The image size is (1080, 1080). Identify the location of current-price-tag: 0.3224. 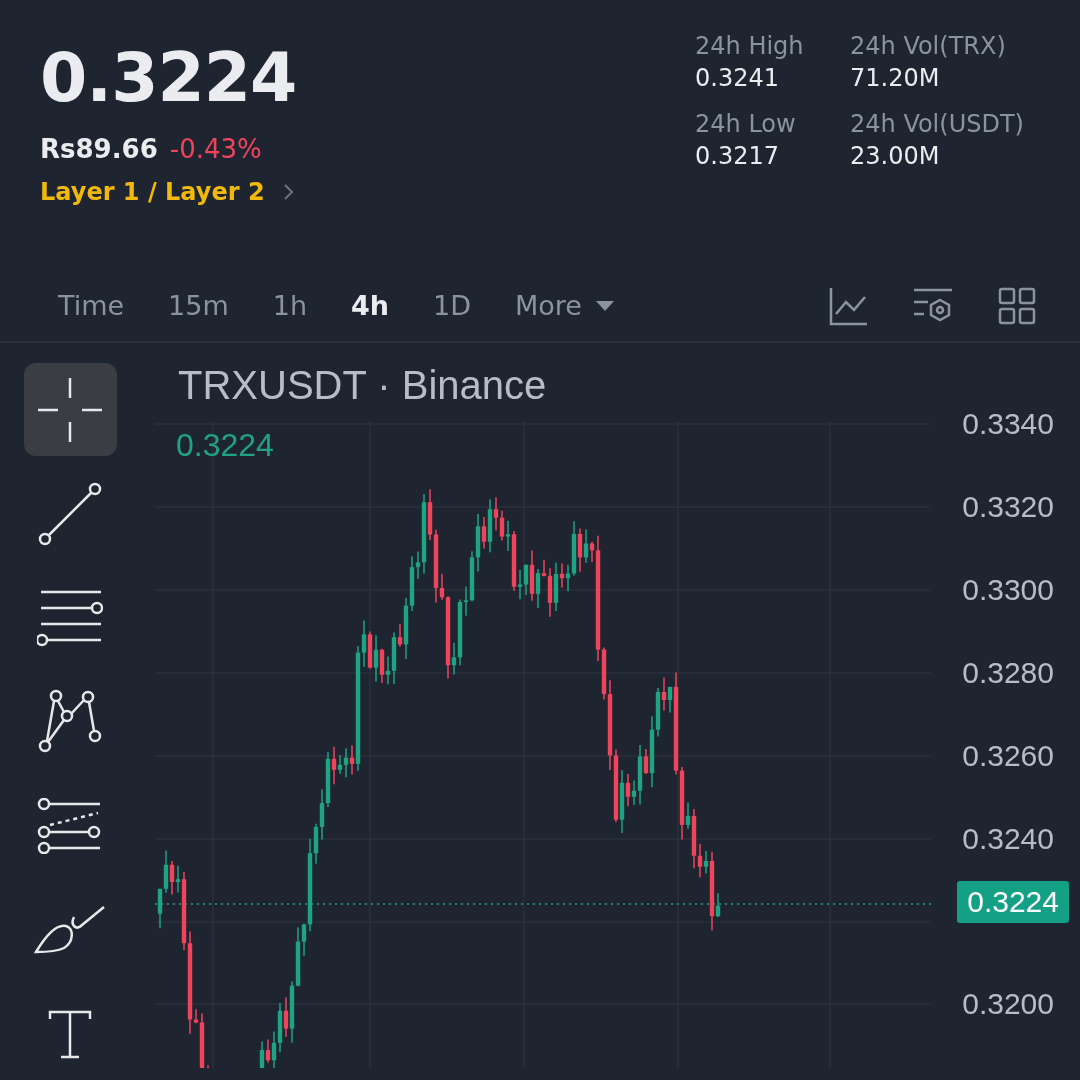
(1013, 902).